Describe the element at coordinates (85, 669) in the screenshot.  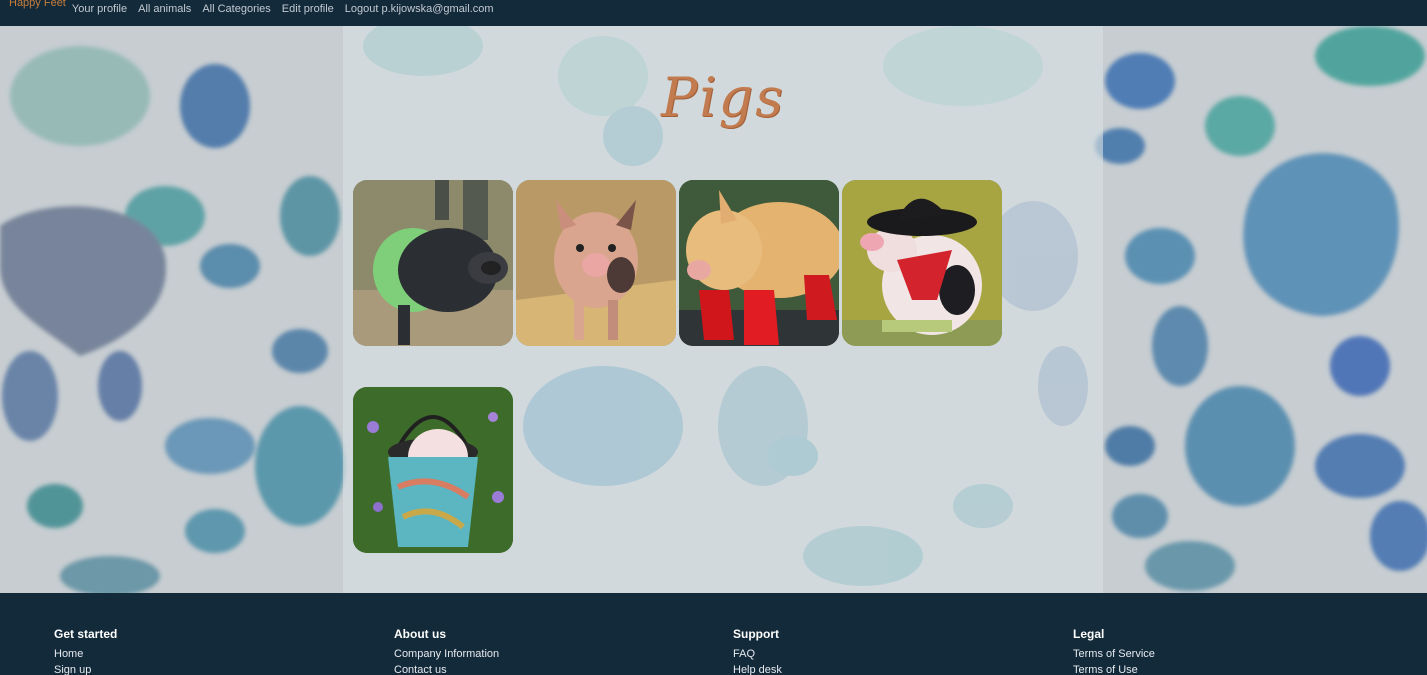
I see `footer-link-sign-up: Sign up` at that location.